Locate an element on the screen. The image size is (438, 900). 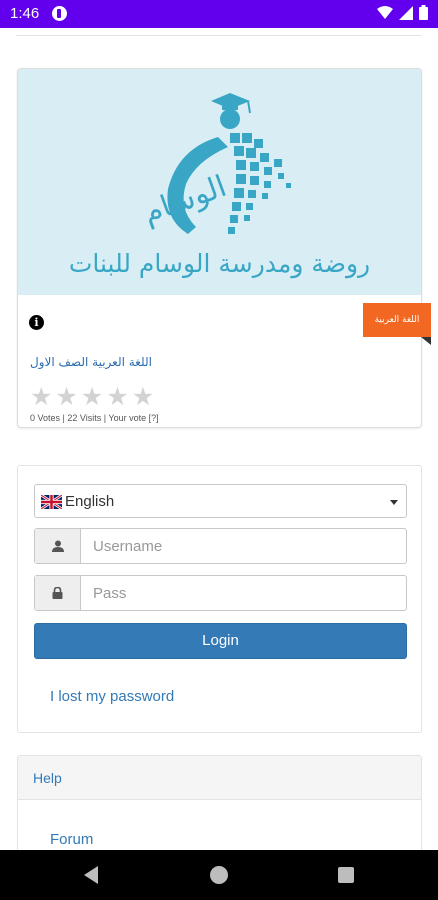
user-icon is located at coordinates (58, 546).